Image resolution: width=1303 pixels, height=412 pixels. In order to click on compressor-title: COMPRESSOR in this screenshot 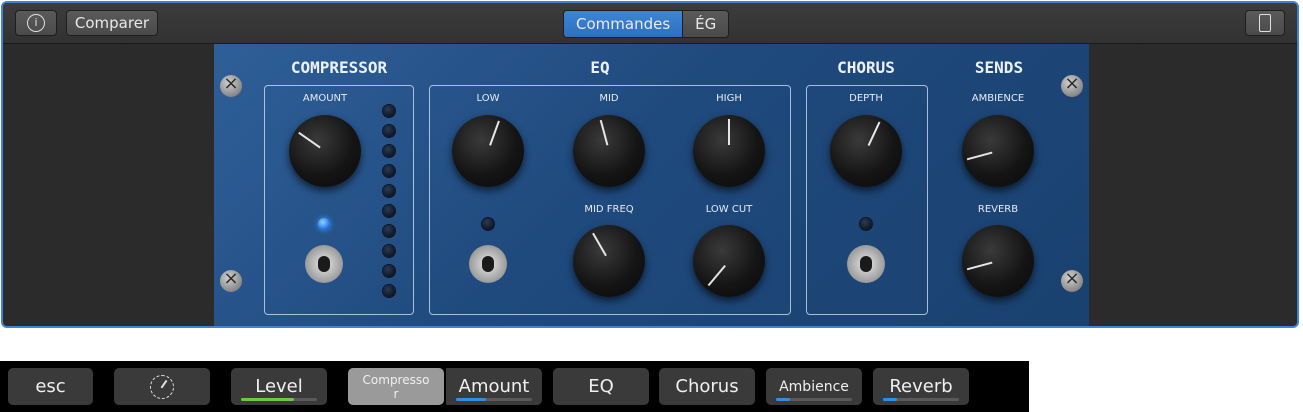, I will do `click(339, 67)`.